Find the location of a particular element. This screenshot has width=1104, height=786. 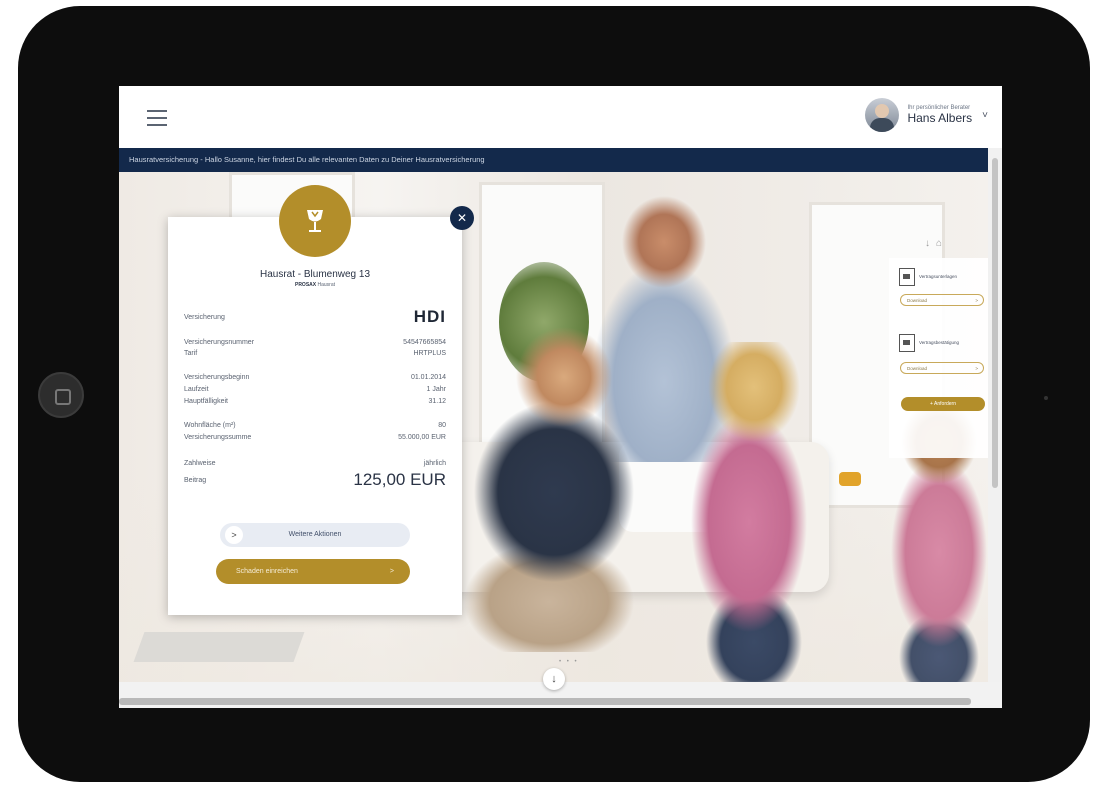

row-premium: Beitrag 125,00 EUR is located at coordinates (315, 480).